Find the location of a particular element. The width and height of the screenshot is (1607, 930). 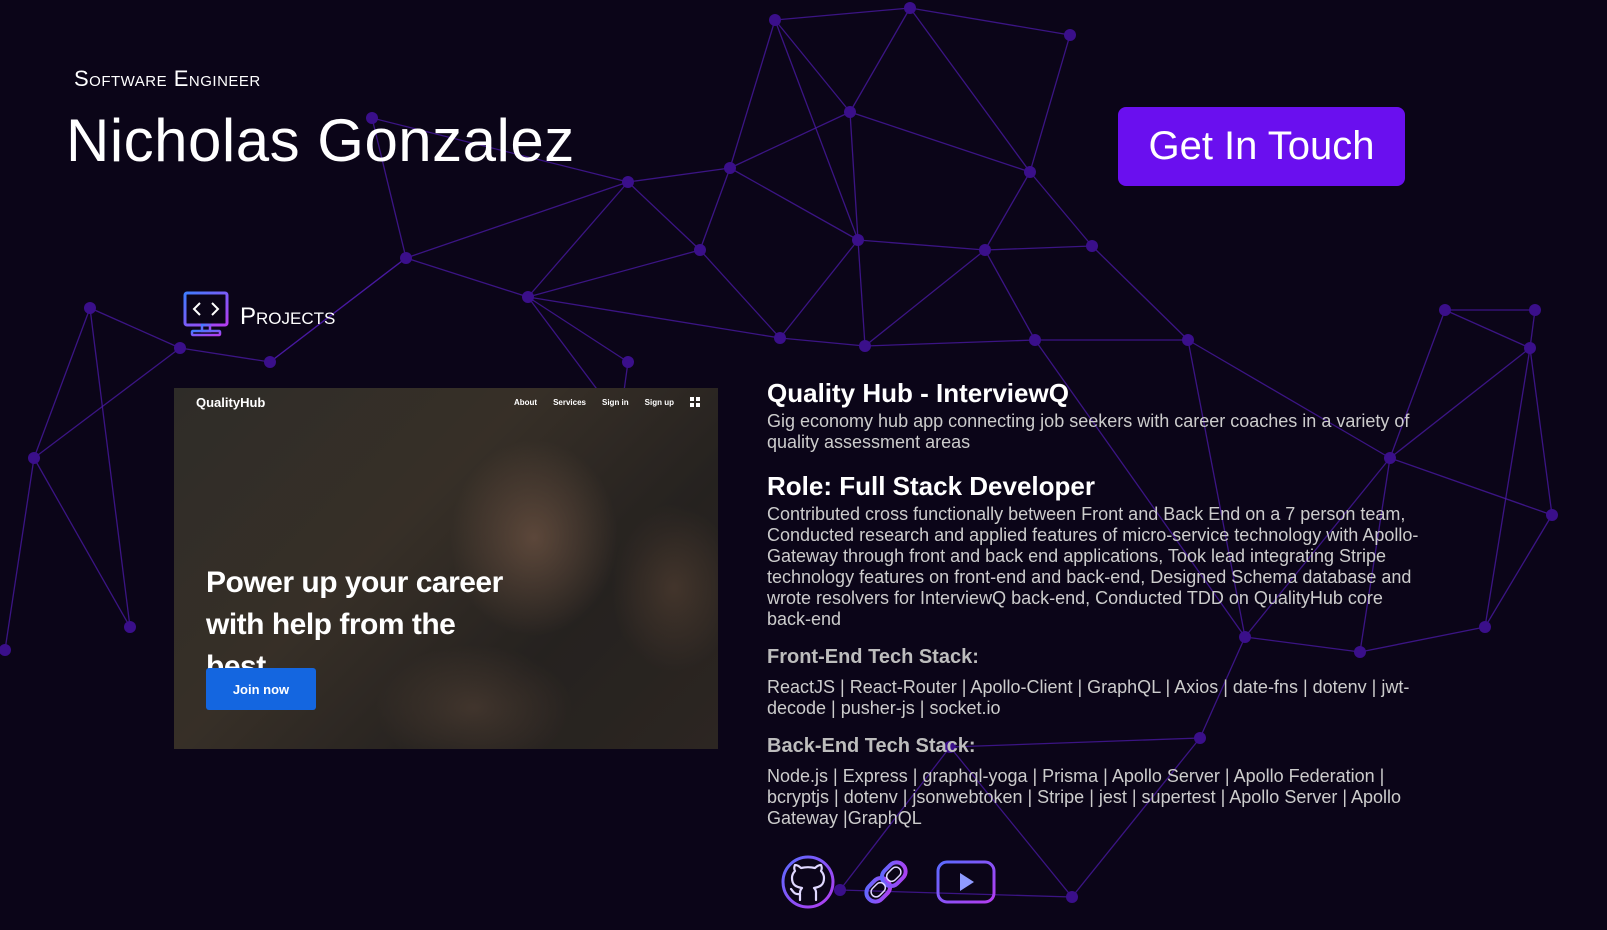

chain-link-icon is located at coordinates (886, 884).